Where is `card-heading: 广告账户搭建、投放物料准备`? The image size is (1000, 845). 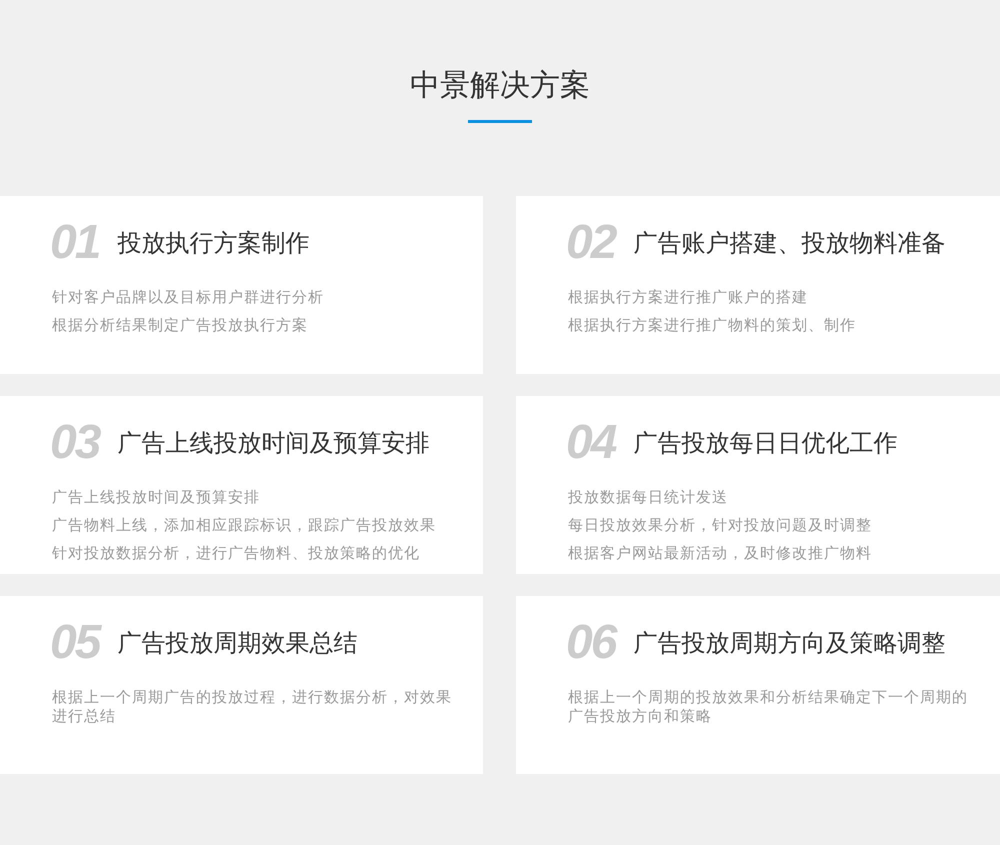
card-heading: 广告账户搭建、投放物料准备 is located at coordinates (789, 243).